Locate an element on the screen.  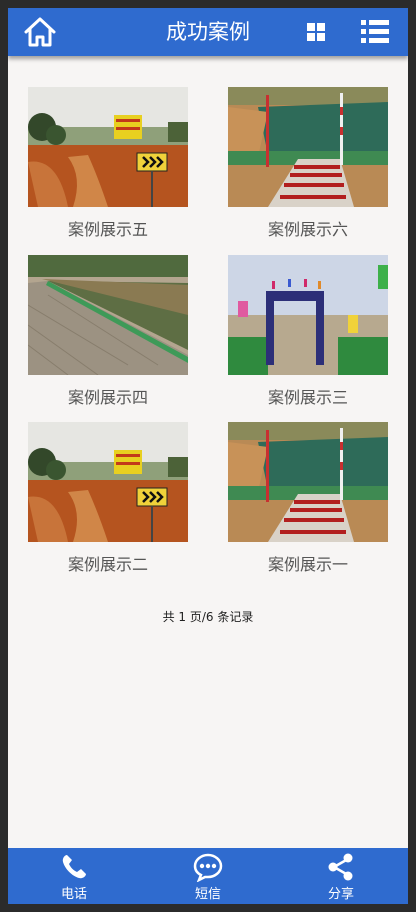
case-item: 案例展示五 is located at coordinates (108, 163).